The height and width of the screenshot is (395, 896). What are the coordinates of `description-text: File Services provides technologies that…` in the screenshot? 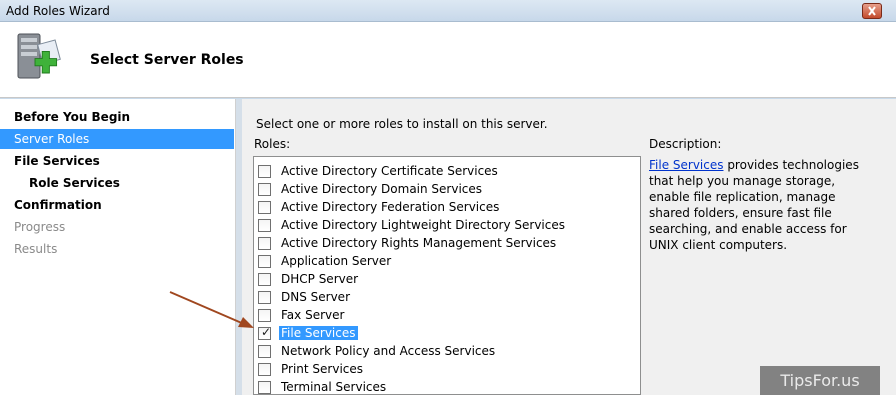 It's located at (758, 205).